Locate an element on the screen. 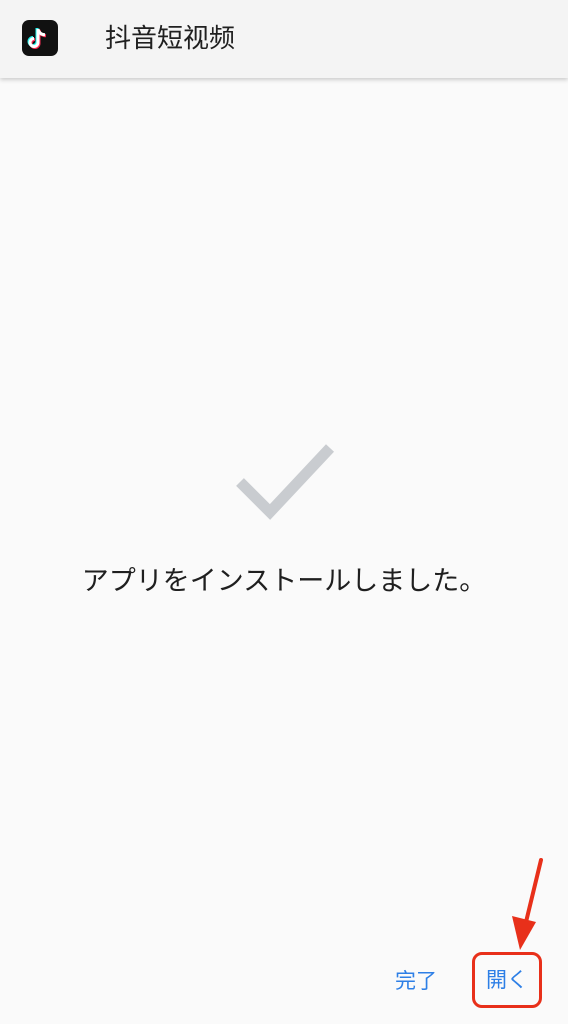 This screenshot has height=1024, width=568. app-title: 抖音短视频 is located at coordinates (170, 39).